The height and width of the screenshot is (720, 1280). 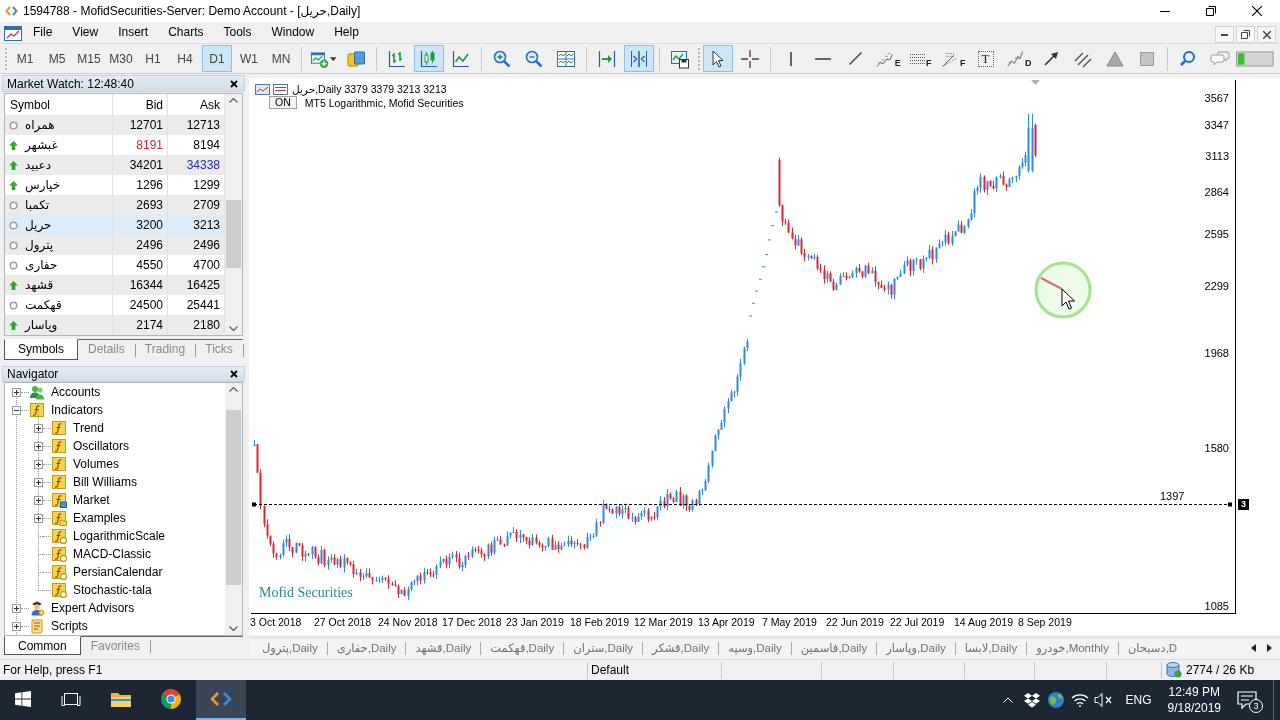 What do you see at coordinates (293, 32) in the screenshot?
I see `menu-item: Window` at bounding box center [293, 32].